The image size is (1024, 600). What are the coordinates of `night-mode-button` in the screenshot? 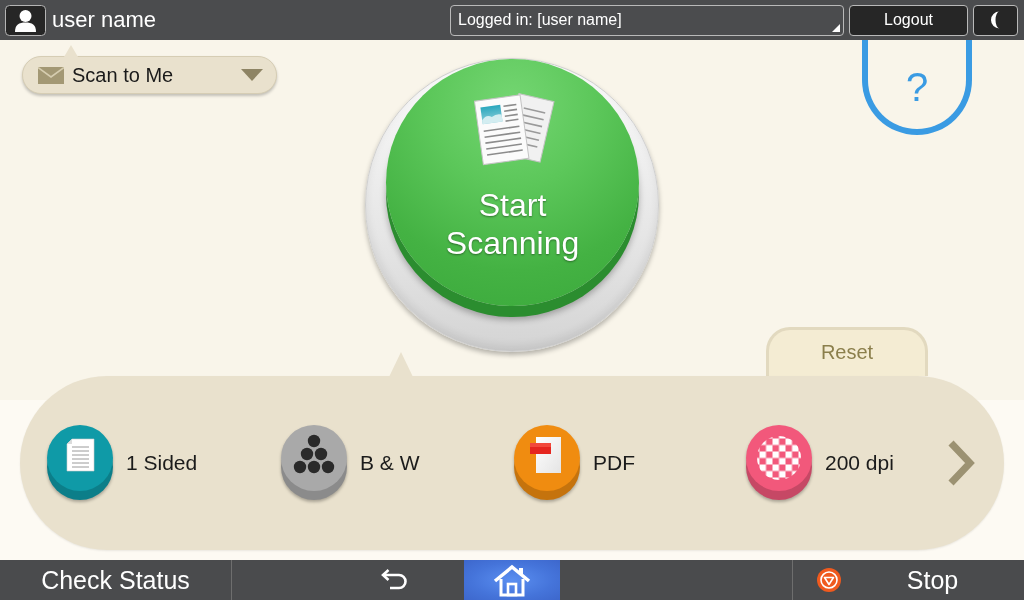 It's located at (995, 20).